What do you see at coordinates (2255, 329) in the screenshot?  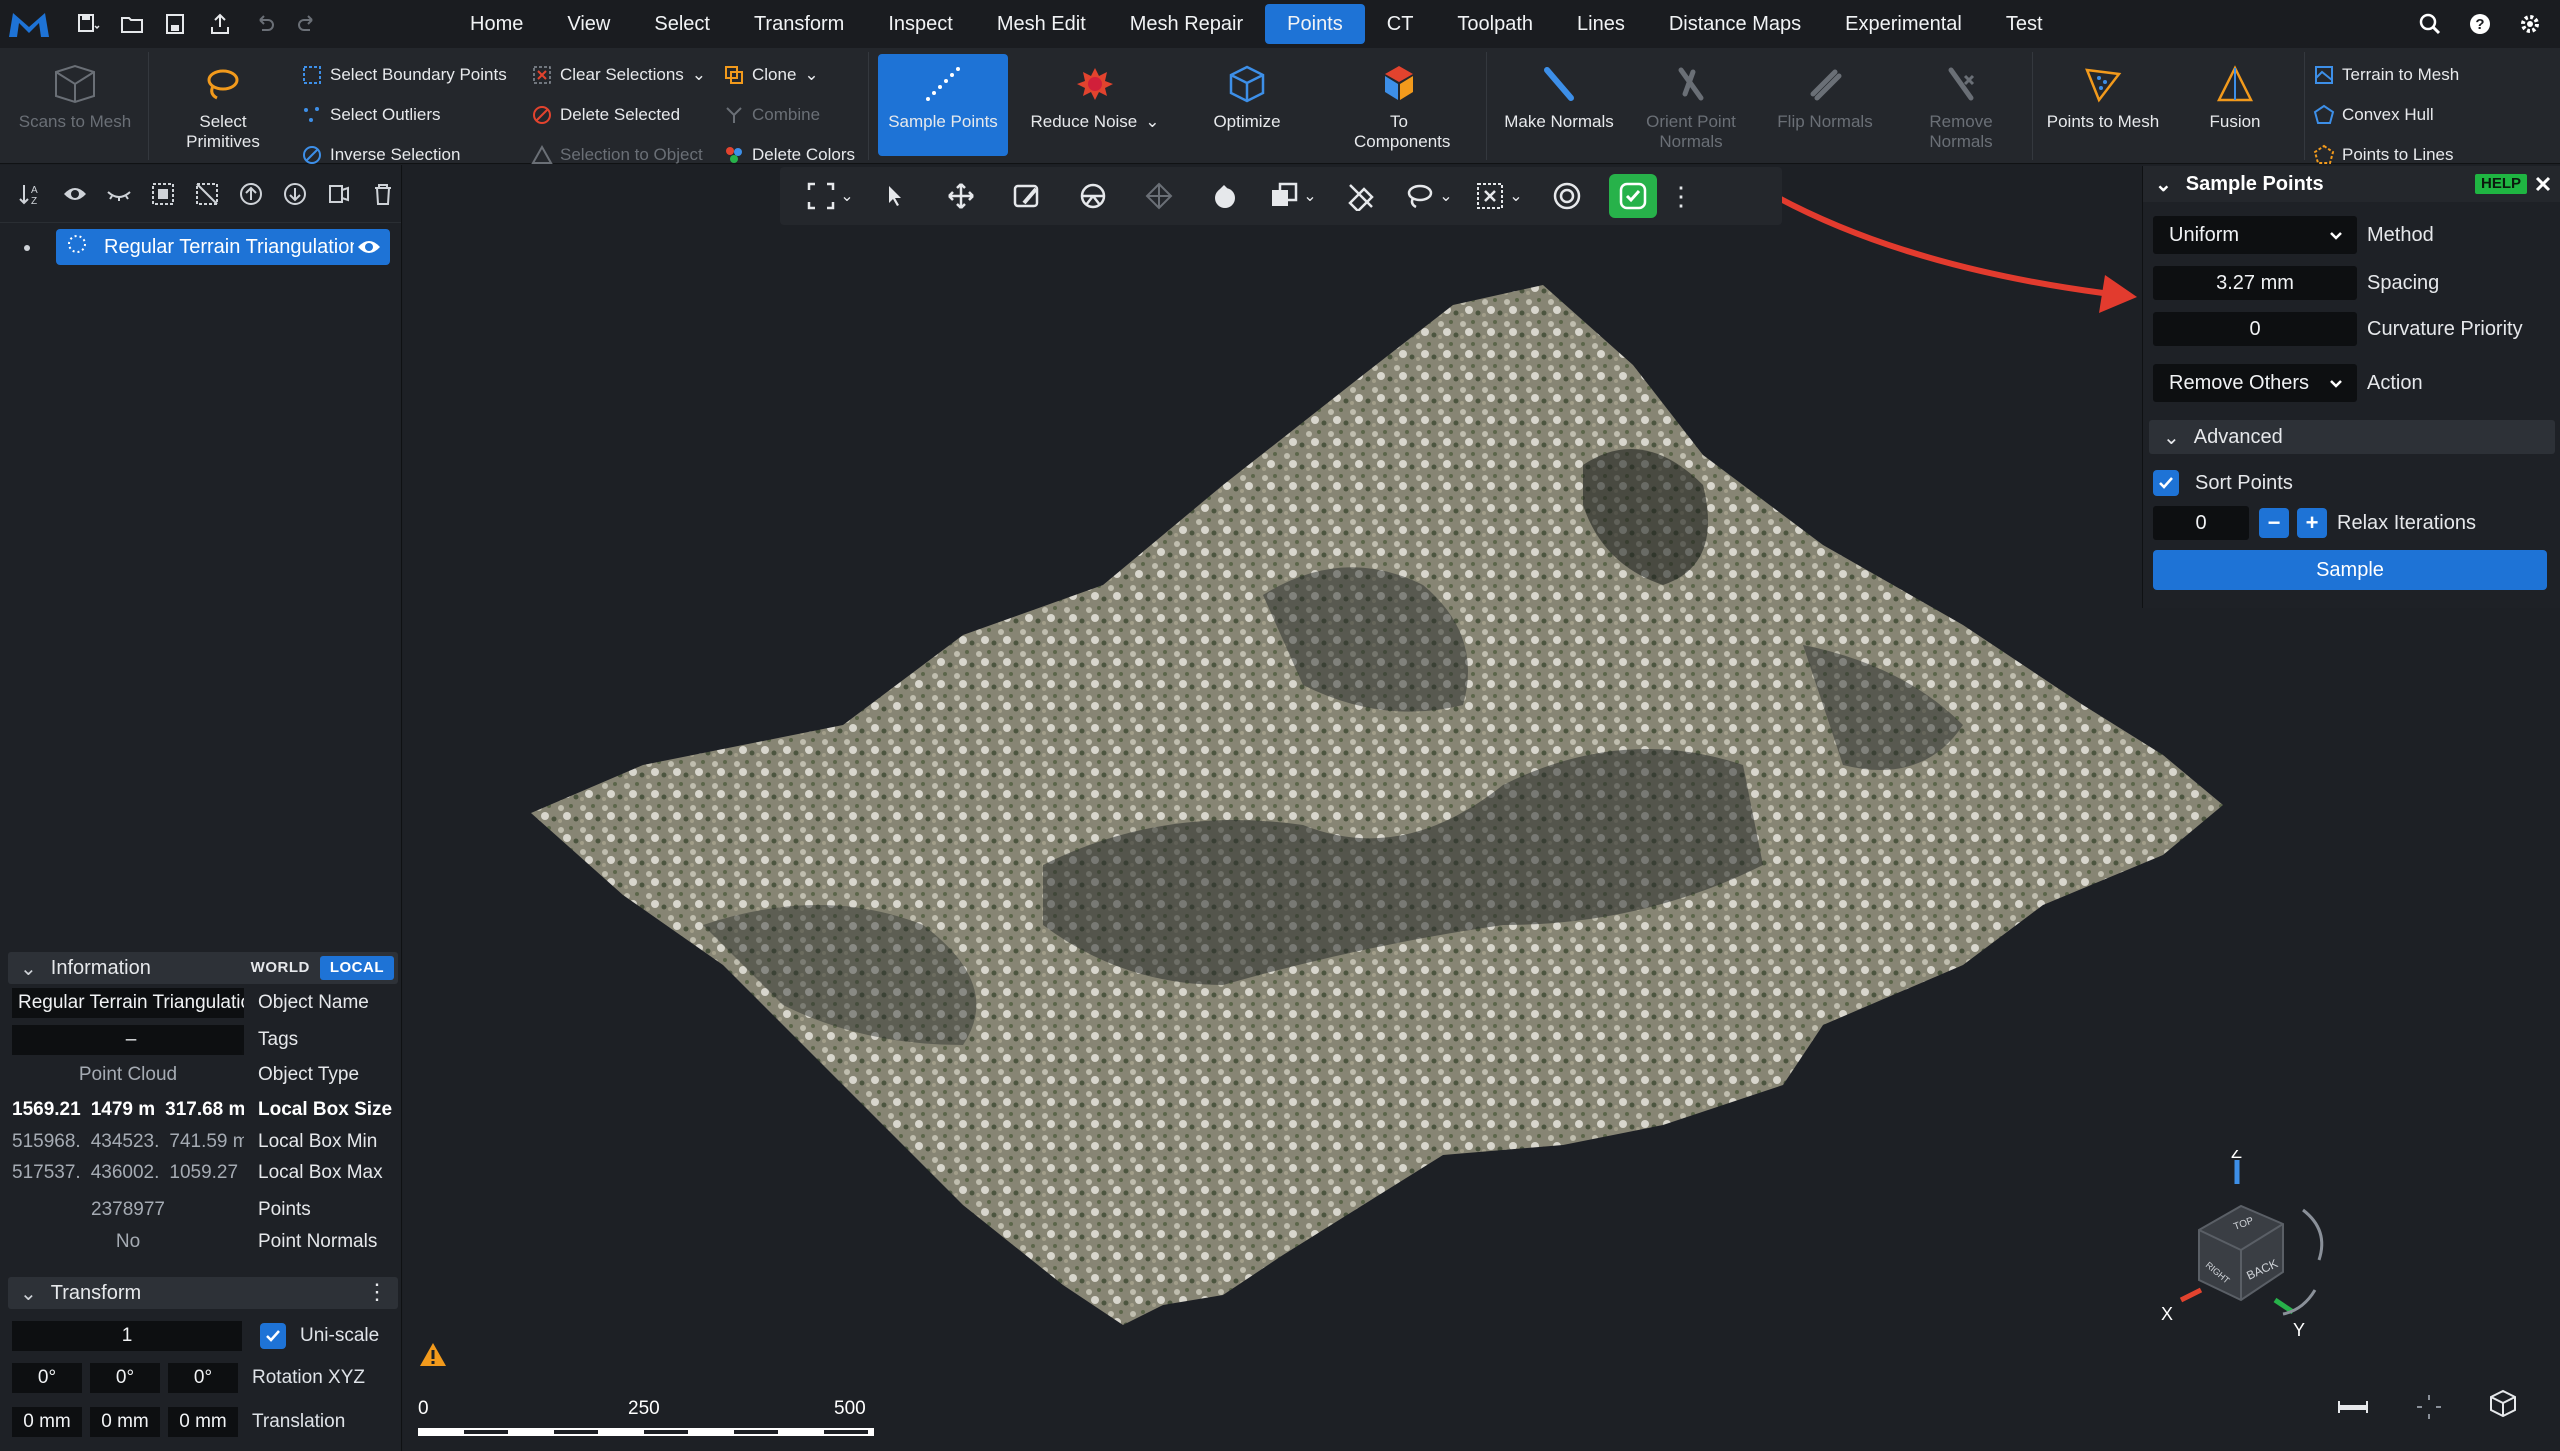 I see `curvature-priority-input: 0` at bounding box center [2255, 329].